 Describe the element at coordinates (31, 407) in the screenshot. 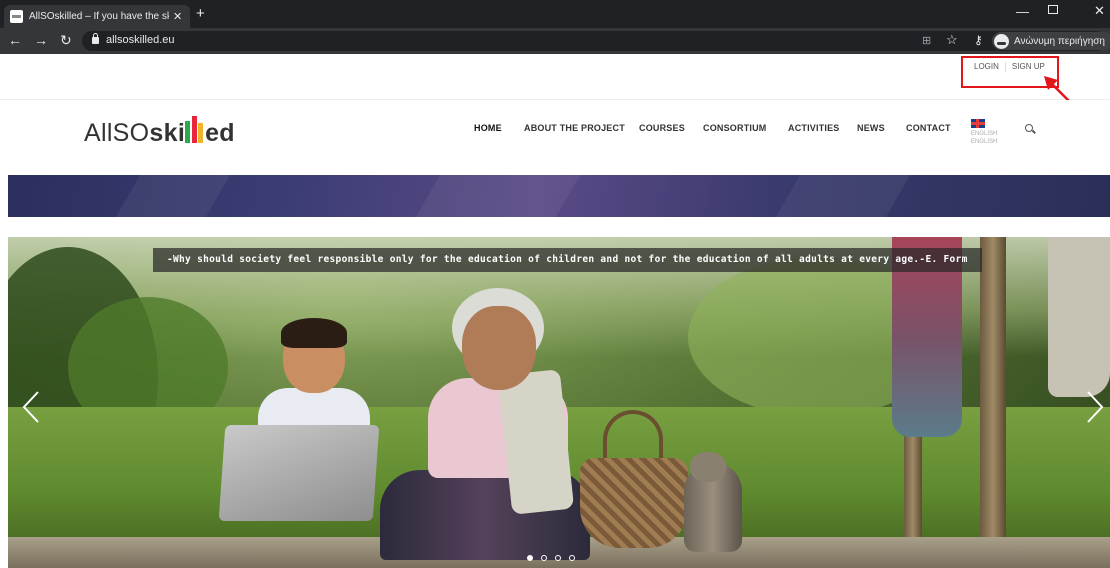

I see `chevron-left-icon` at that location.